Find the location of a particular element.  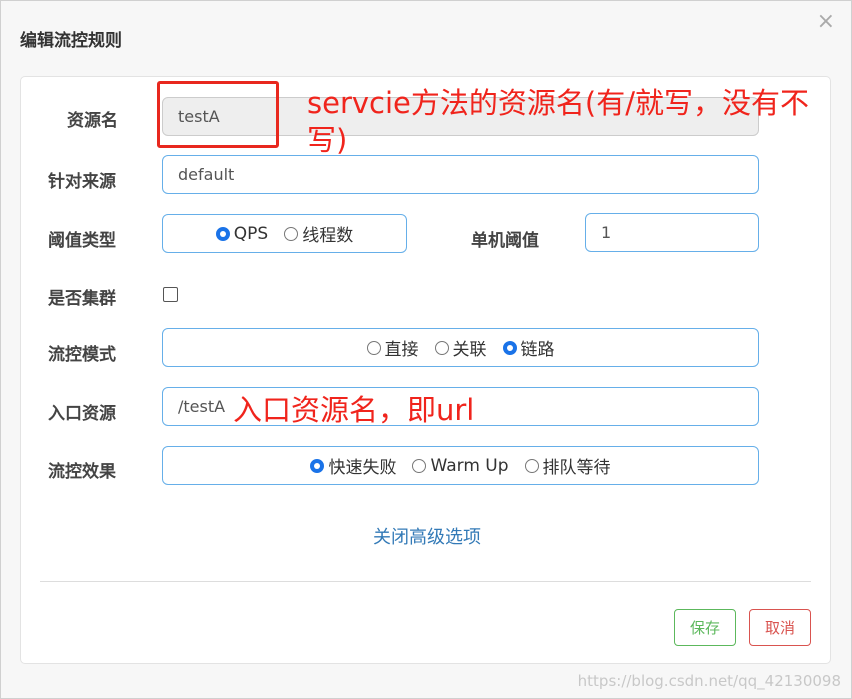

single-threshold-input: 1 is located at coordinates (672, 232).